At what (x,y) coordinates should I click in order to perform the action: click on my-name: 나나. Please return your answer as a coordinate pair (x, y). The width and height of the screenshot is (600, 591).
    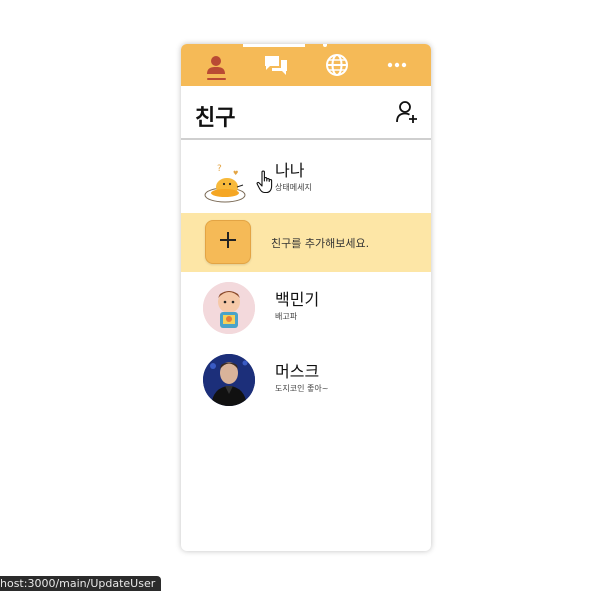
    Looking at the image, I should click on (290, 170).